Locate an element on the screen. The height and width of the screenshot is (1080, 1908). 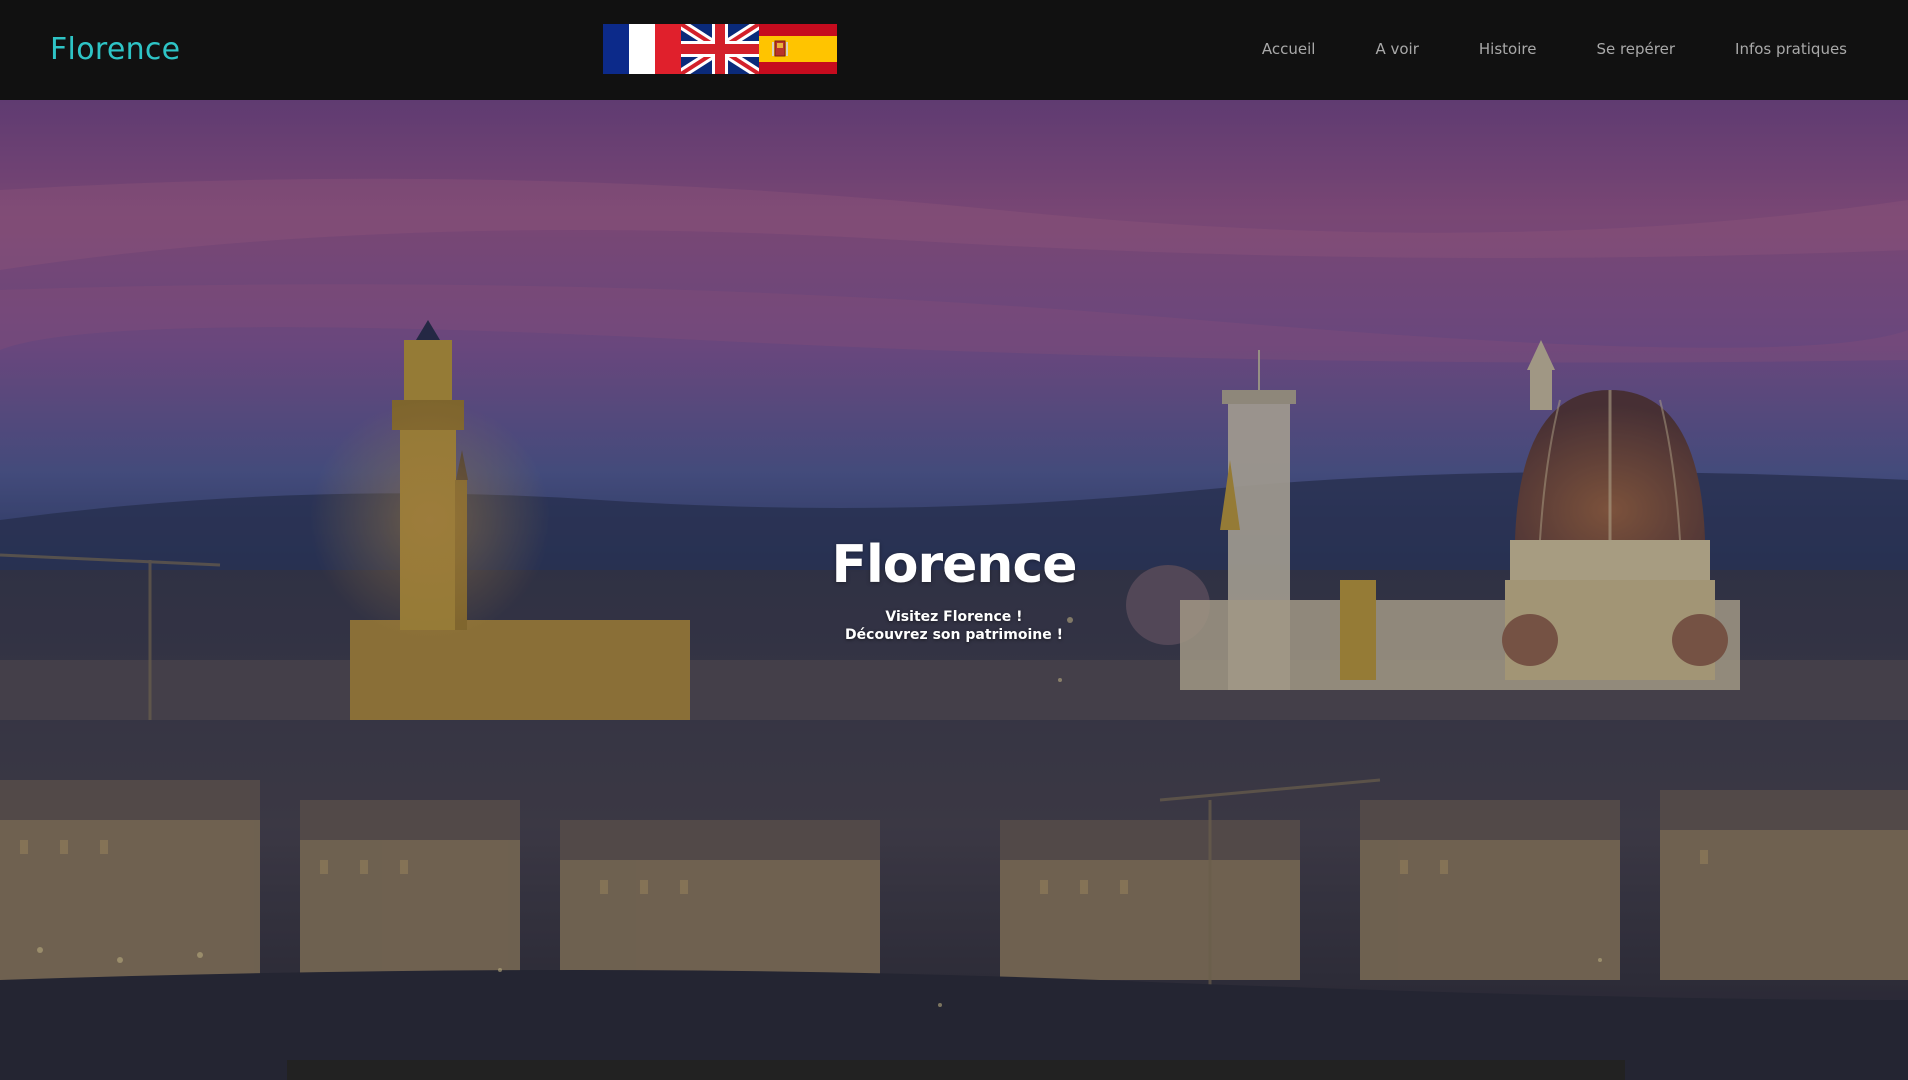
hero-subtitle-line1: Visitez Florence ! is located at coordinates (954, 617).